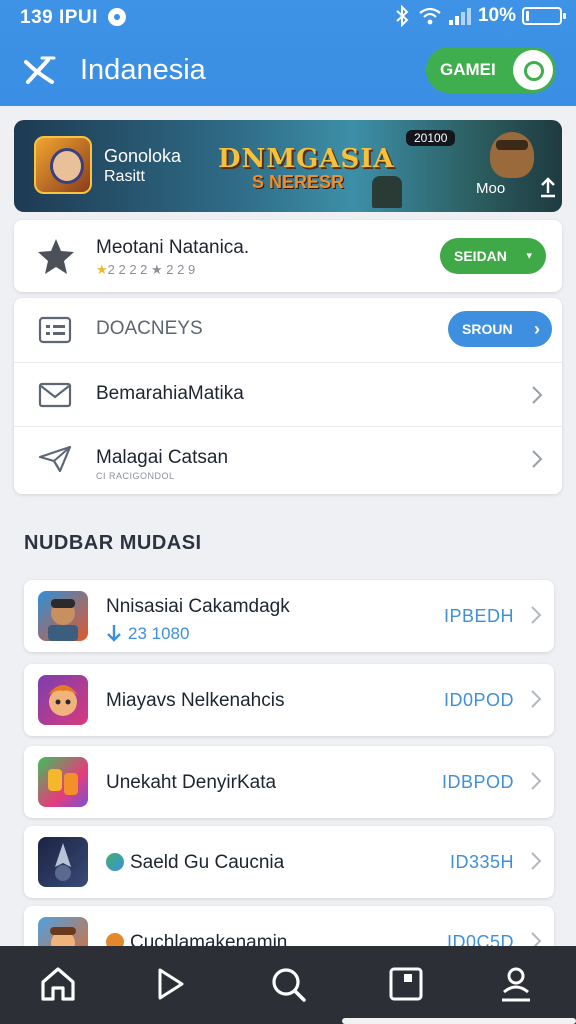 The width and height of the screenshot is (576, 1024). I want to click on game-list-item: Unekaht DenyirKata IDBPOD, so click(289, 782).